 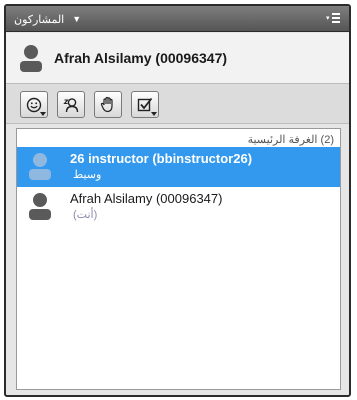 I want to click on smiley-icon, so click(x=34, y=104).